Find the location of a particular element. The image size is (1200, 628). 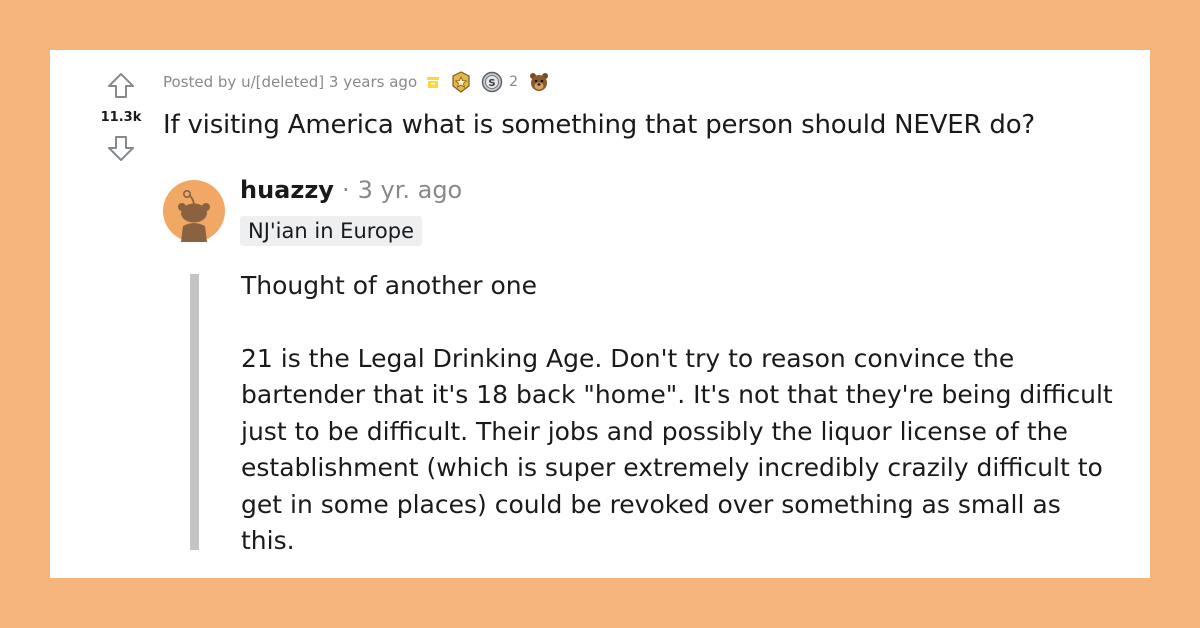

post-meta-text: Posted by u/[deleted] 3 years ago is located at coordinates (290, 82).